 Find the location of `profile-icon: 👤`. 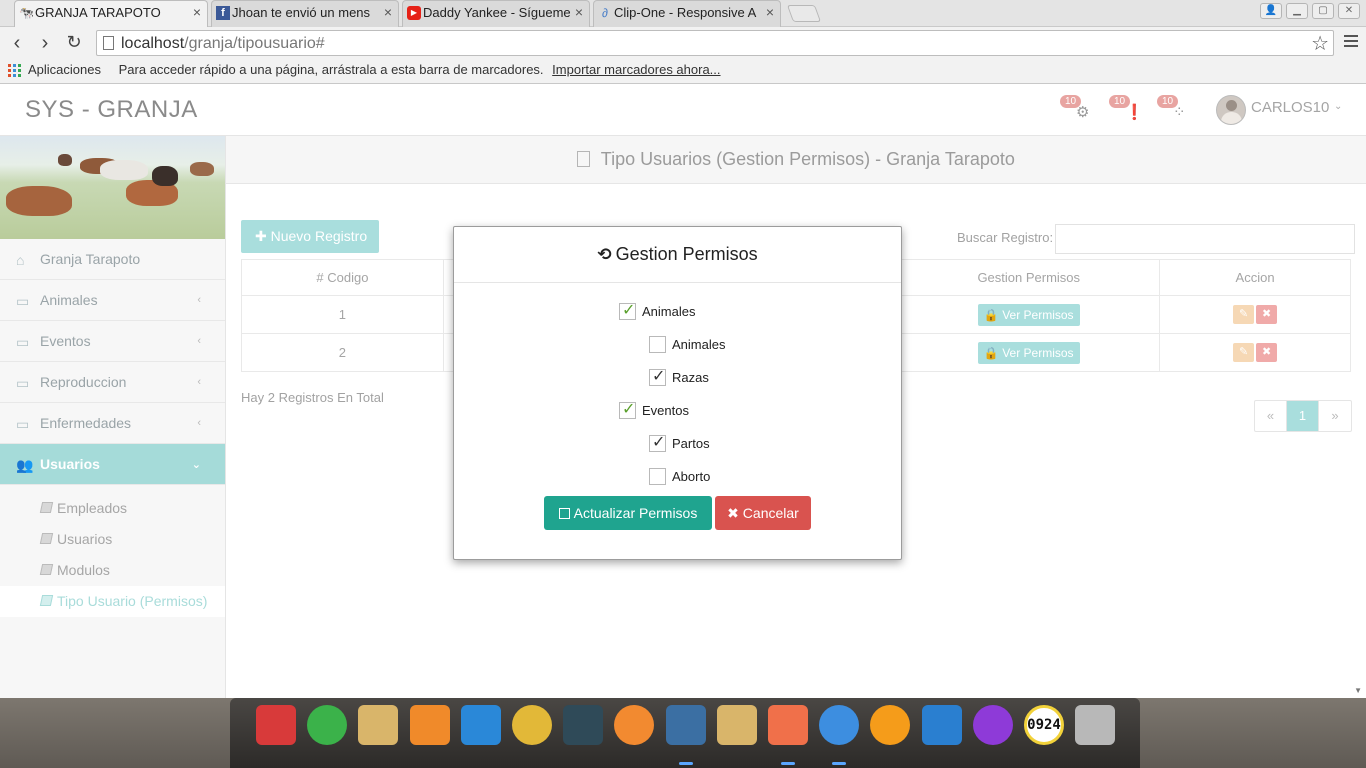

profile-icon: 👤 is located at coordinates (1271, 11).